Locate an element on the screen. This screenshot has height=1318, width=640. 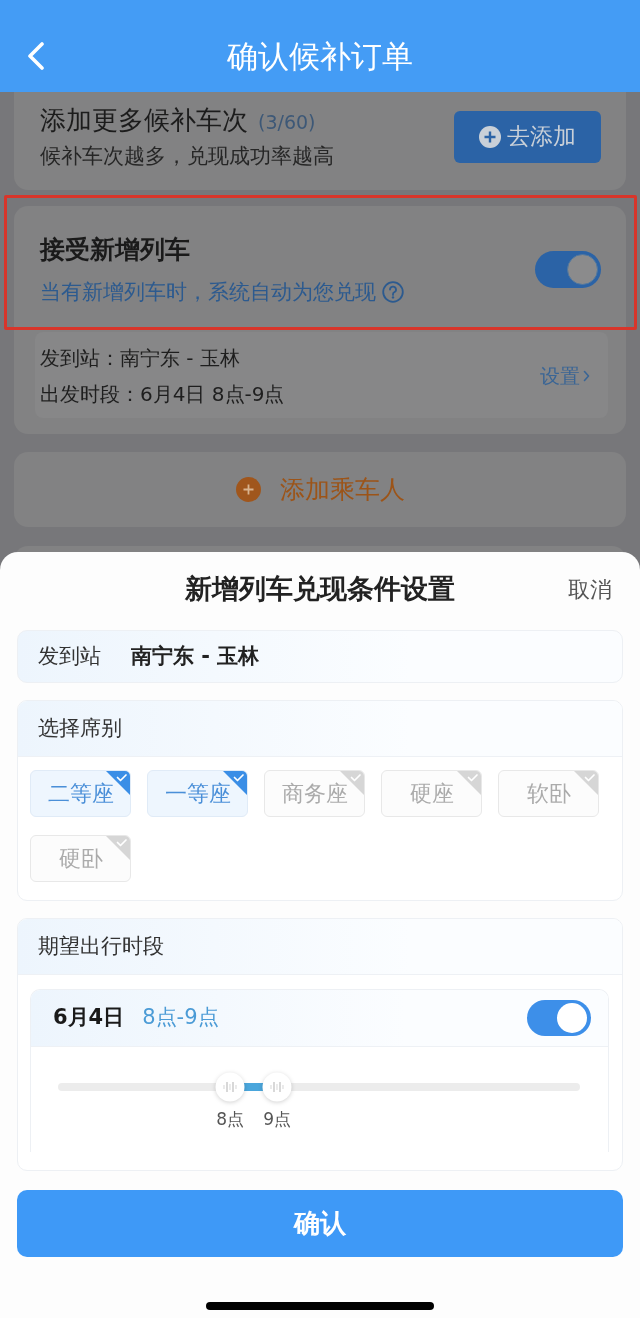
date-text: 6月4日 is located at coordinates (89, 1018).